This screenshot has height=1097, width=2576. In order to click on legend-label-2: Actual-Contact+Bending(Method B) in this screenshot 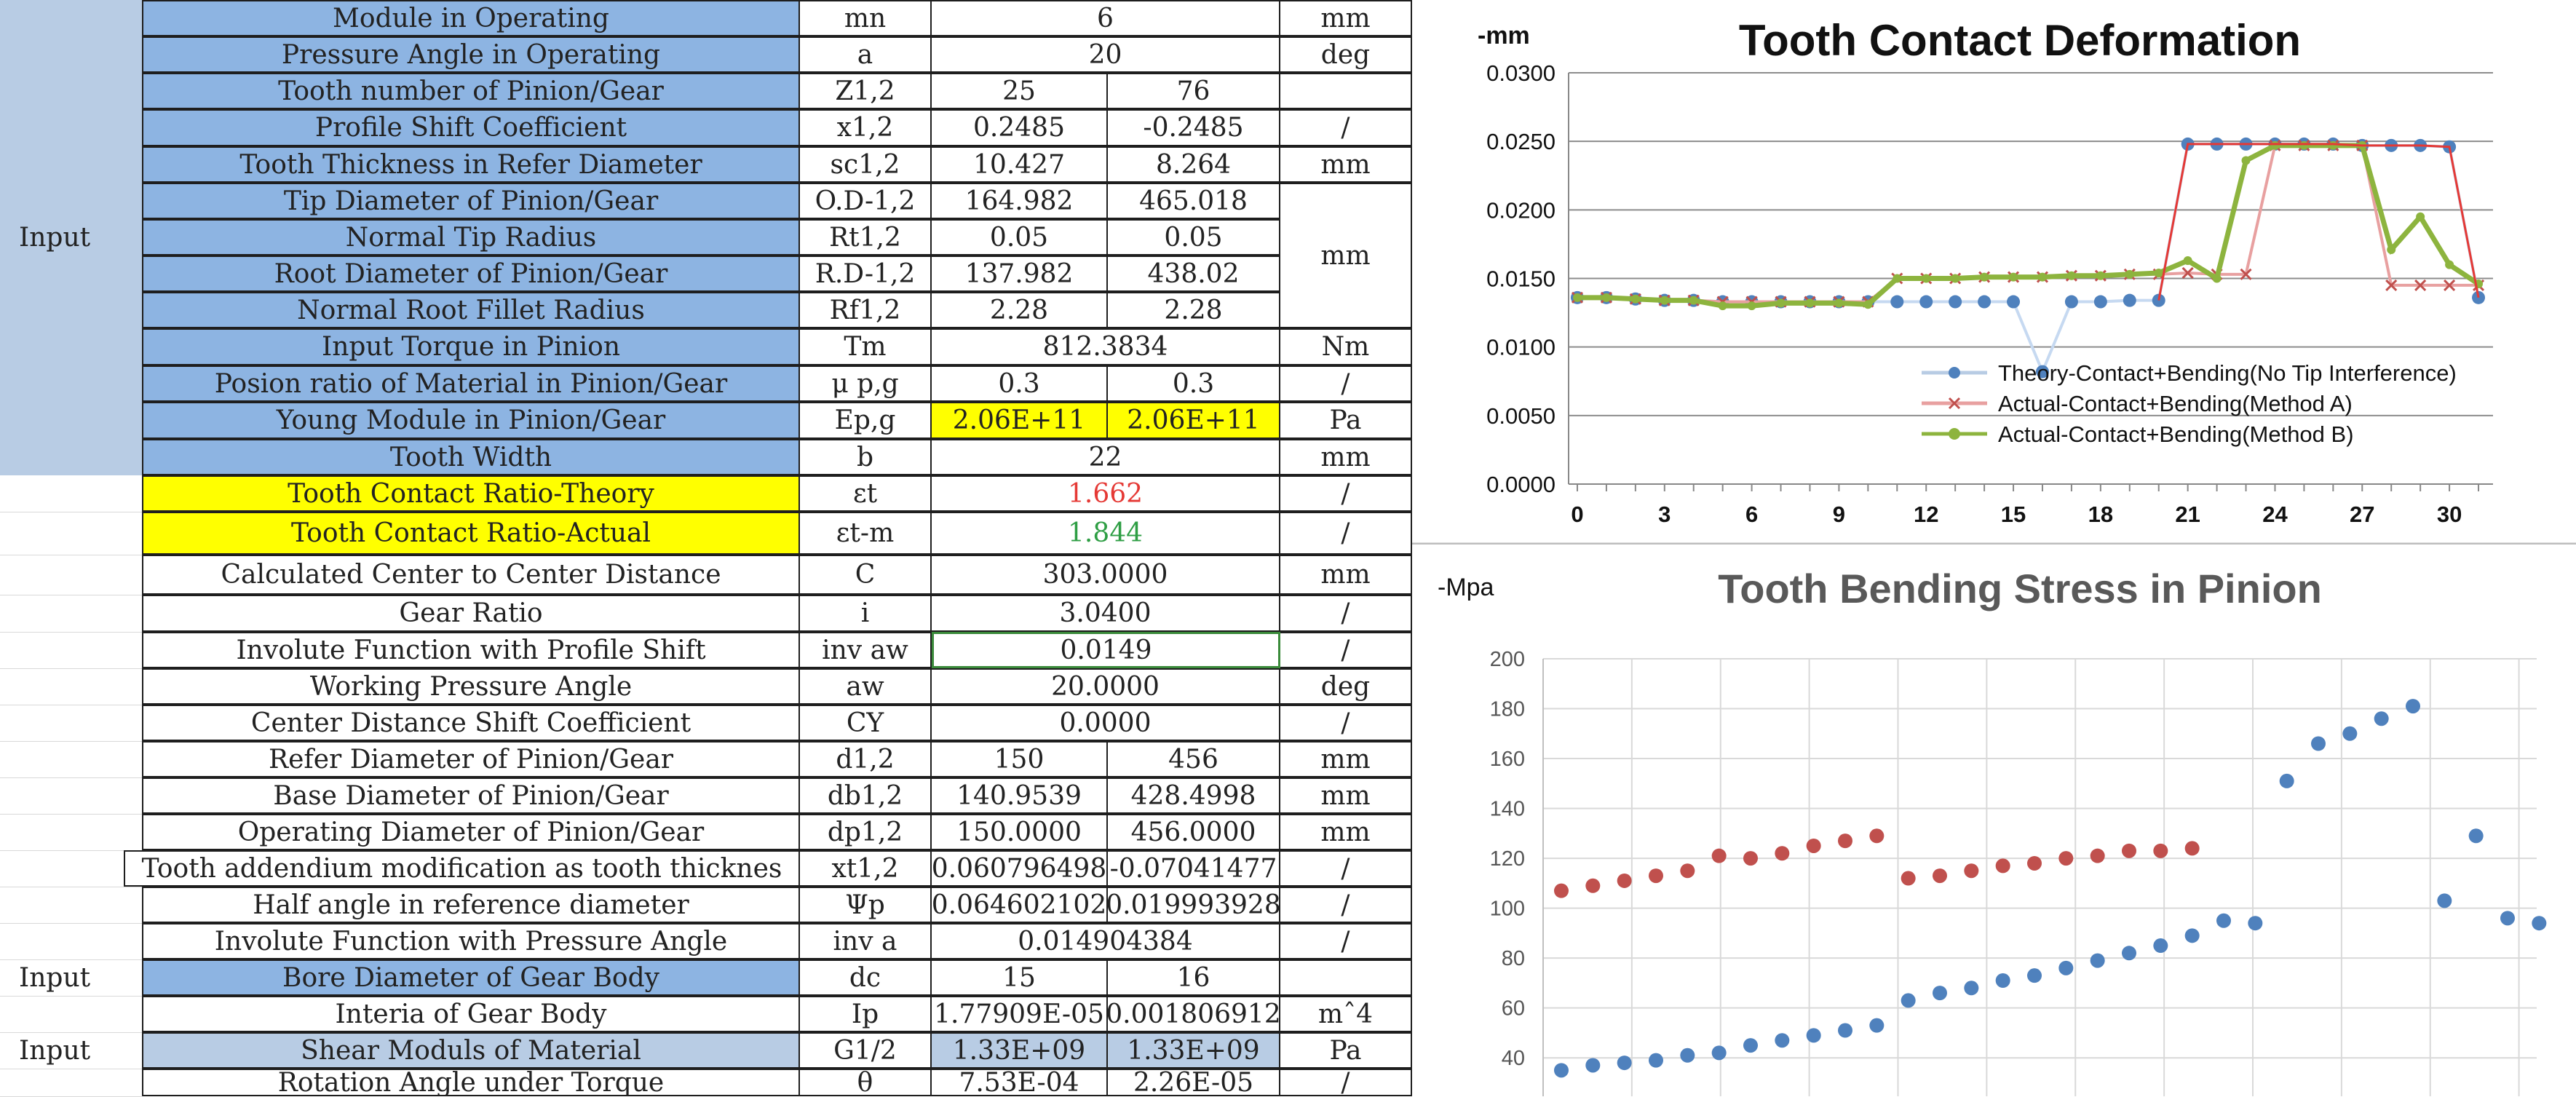, I will do `click(2176, 434)`.